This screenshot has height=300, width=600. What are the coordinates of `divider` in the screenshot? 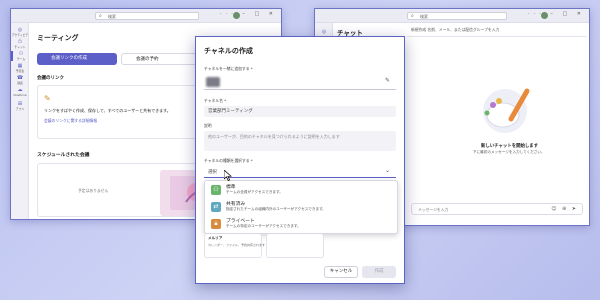 It's located at (497, 36).